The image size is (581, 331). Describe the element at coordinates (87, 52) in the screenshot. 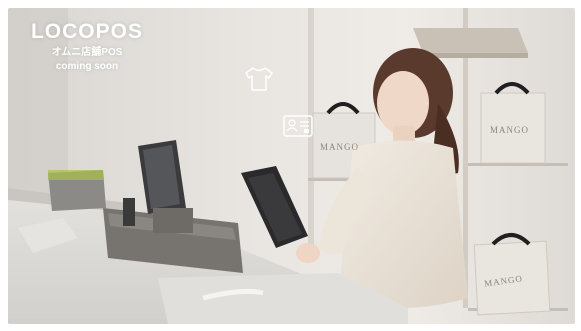

I see `brand-subtitle: オムニ店舗POS` at that location.